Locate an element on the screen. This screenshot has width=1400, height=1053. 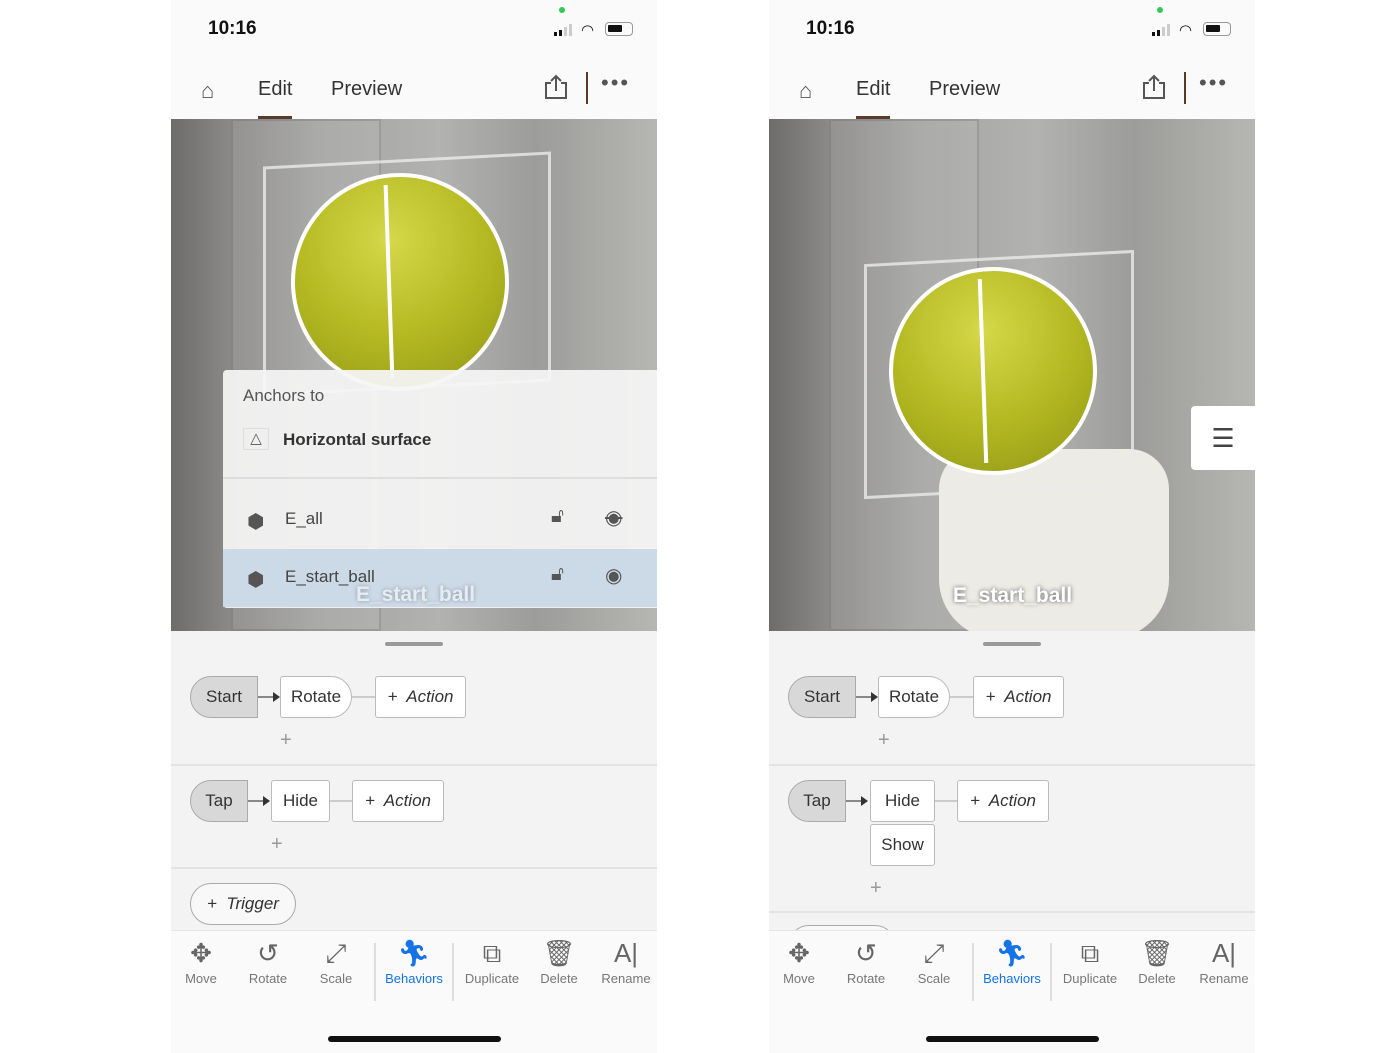
home-indicator is located at coordinates (414, 1039).